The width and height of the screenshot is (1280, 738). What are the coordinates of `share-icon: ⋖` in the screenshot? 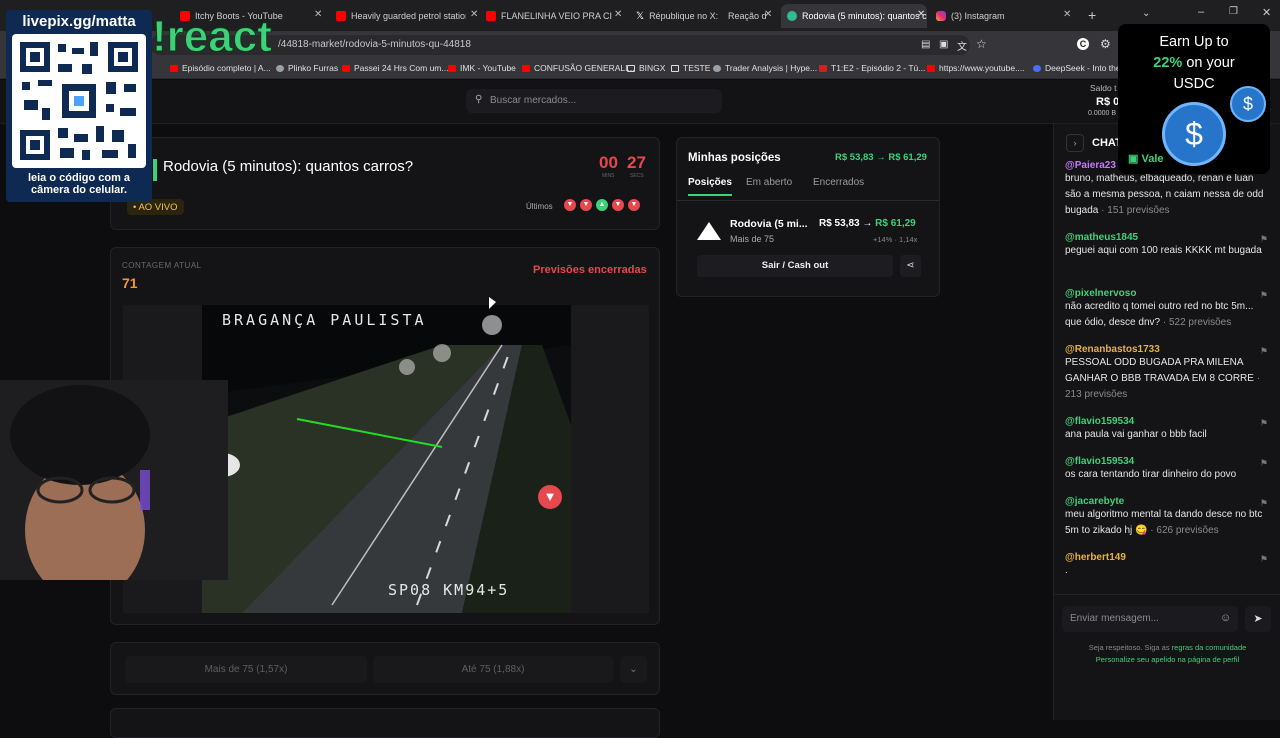 It's located at (910, 266).